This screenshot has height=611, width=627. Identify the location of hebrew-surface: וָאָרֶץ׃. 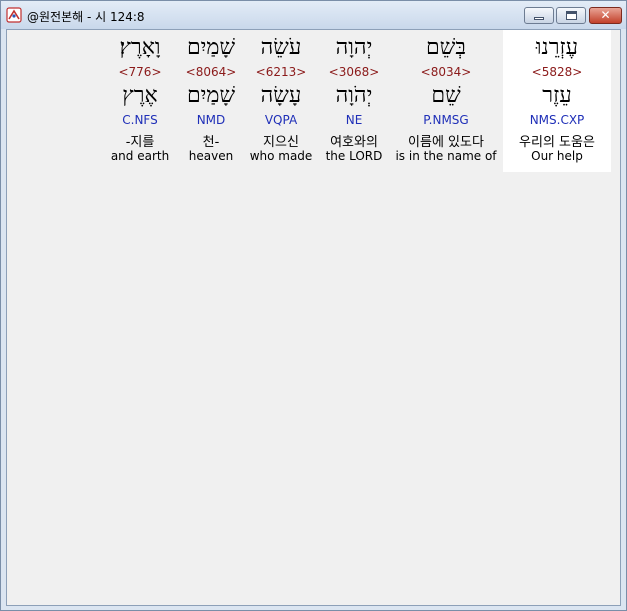
(140, 47).